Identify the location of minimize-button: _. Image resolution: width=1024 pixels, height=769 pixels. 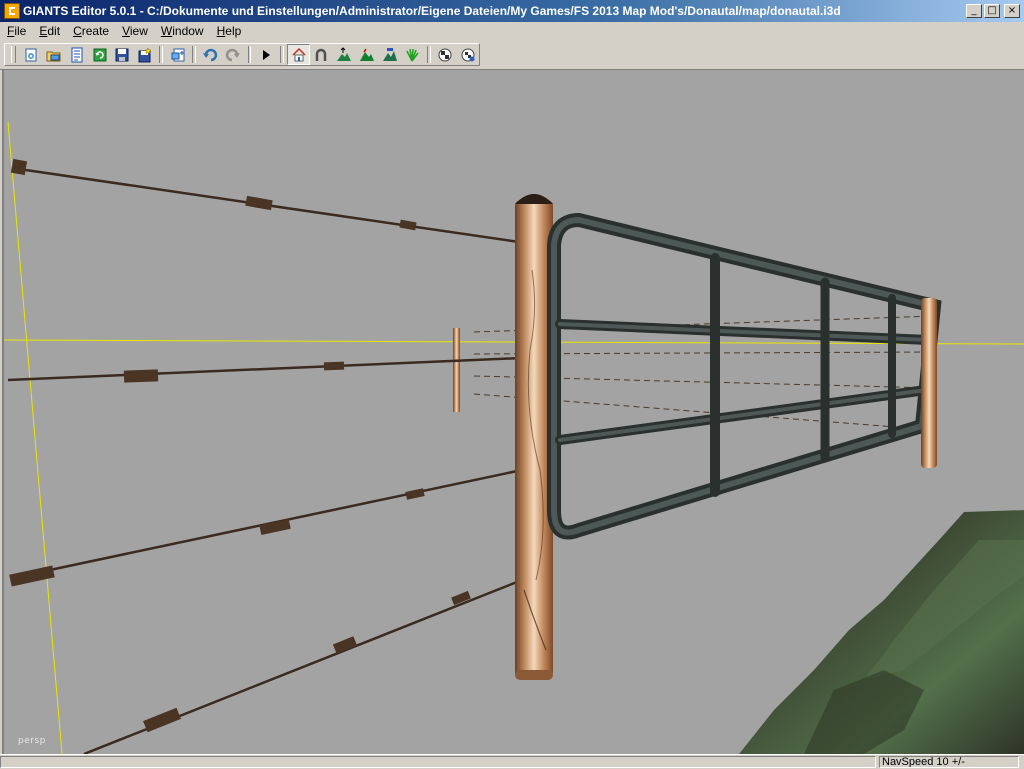
(974, 11).